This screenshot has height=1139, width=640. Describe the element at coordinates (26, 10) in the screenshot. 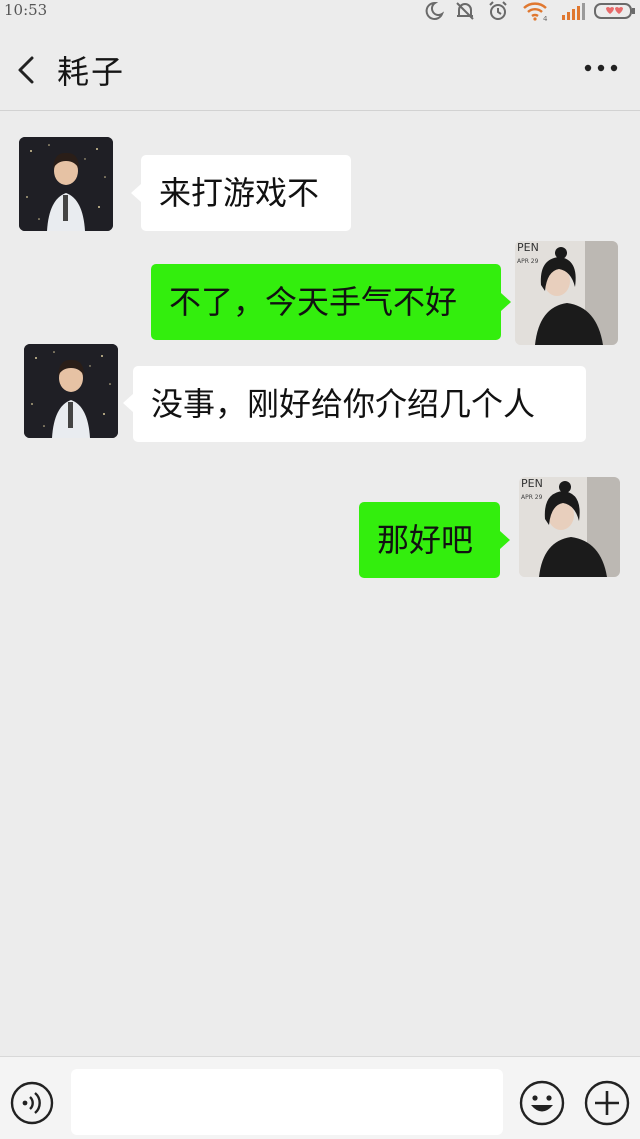

I see `status-time: 10:53` at that location.